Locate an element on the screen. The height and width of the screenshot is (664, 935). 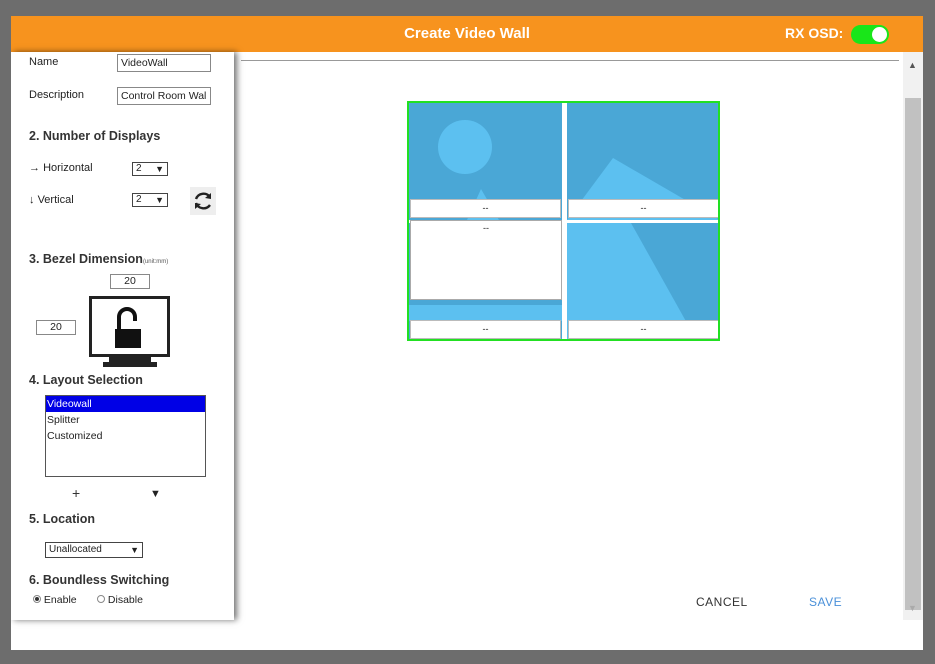
description-input: Control Room Wal is located at coordinates (164, 96).